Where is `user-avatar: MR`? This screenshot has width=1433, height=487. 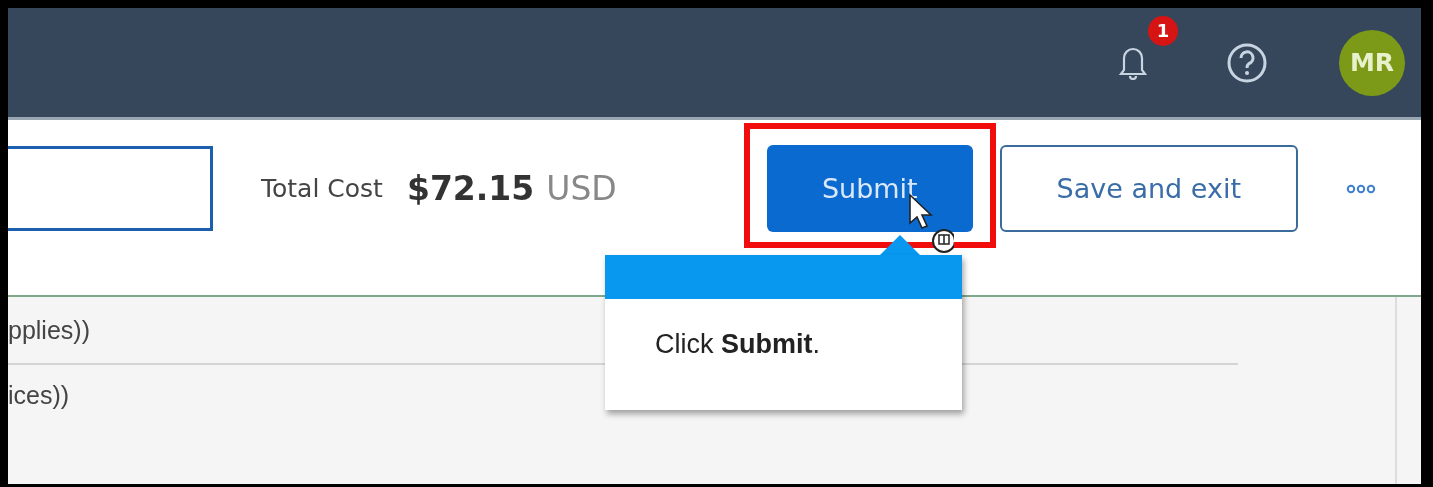
user-avatar: MR is located at coordinates (1372, 62).